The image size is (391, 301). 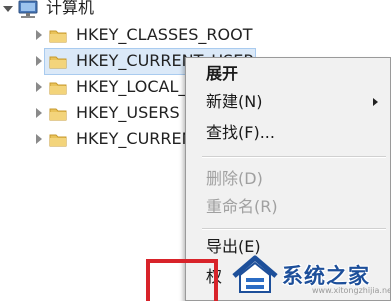 What do you see at coordinates (222, 74) in the screenshot?
I see `menu-item-expand: 展开` at bounding box center [222, 74].